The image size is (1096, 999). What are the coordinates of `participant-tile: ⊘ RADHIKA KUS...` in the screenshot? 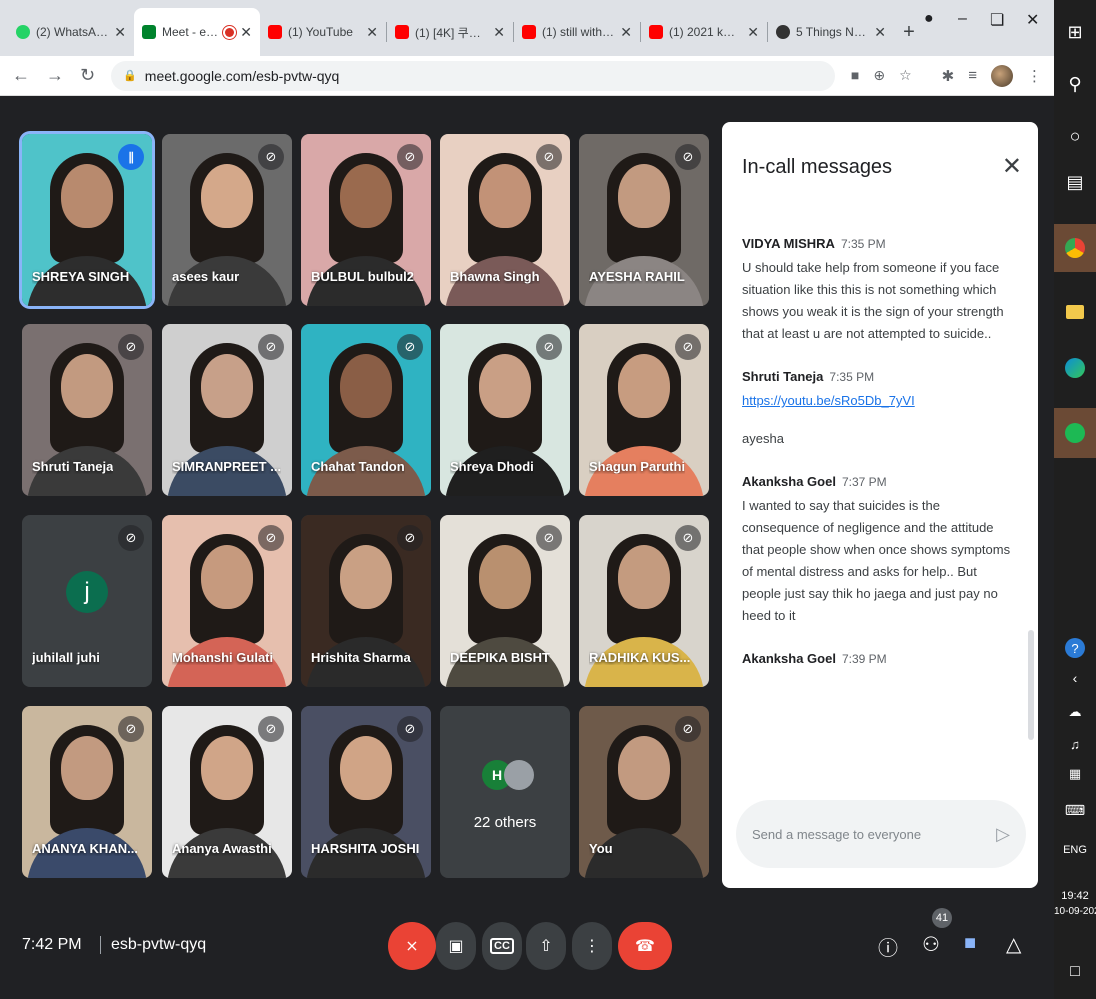 It's located at (644, 601).